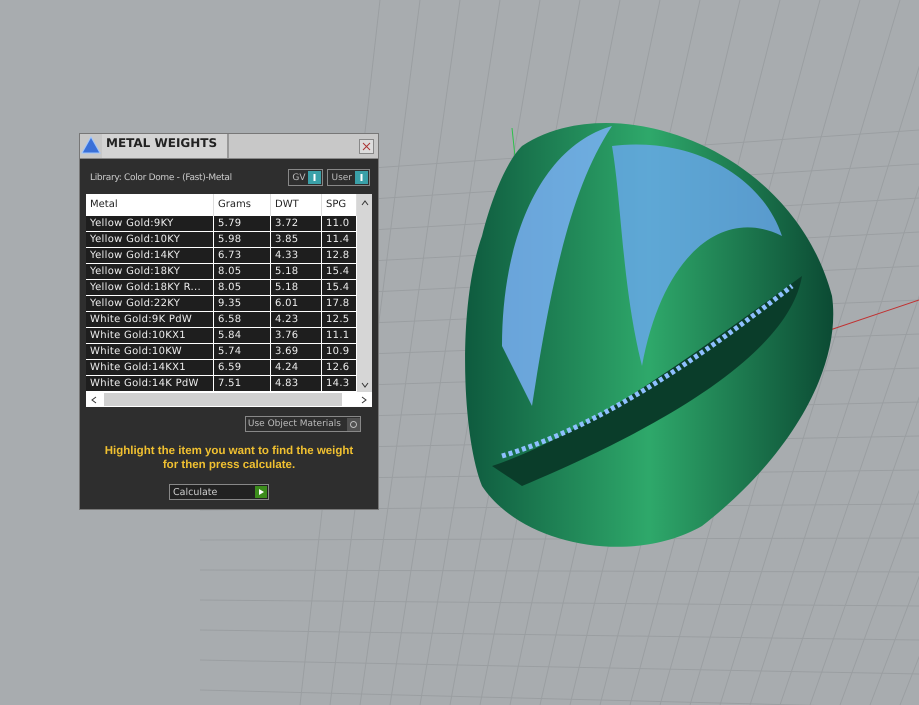 This screenshot has width=919, height=705. I want to click on table-cell: 11.0, so click(339, 224).